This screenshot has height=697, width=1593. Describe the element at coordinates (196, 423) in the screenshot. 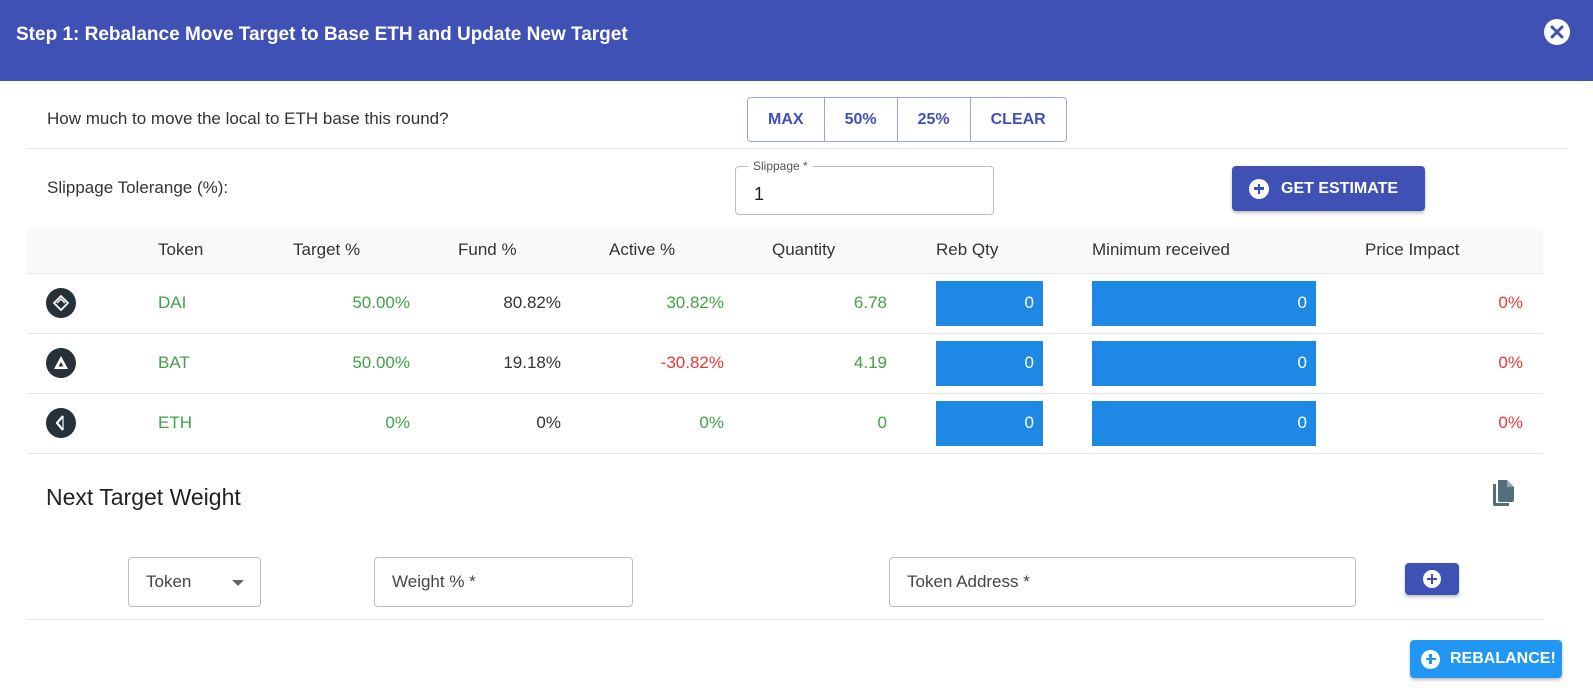

I see `token-name: ETH` at that location.